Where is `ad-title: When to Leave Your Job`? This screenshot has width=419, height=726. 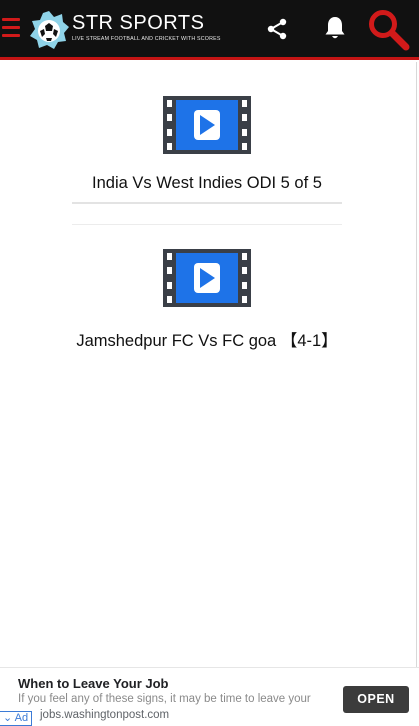 ad-title: When to Leave Your Job is located at coordinates (93, 683).